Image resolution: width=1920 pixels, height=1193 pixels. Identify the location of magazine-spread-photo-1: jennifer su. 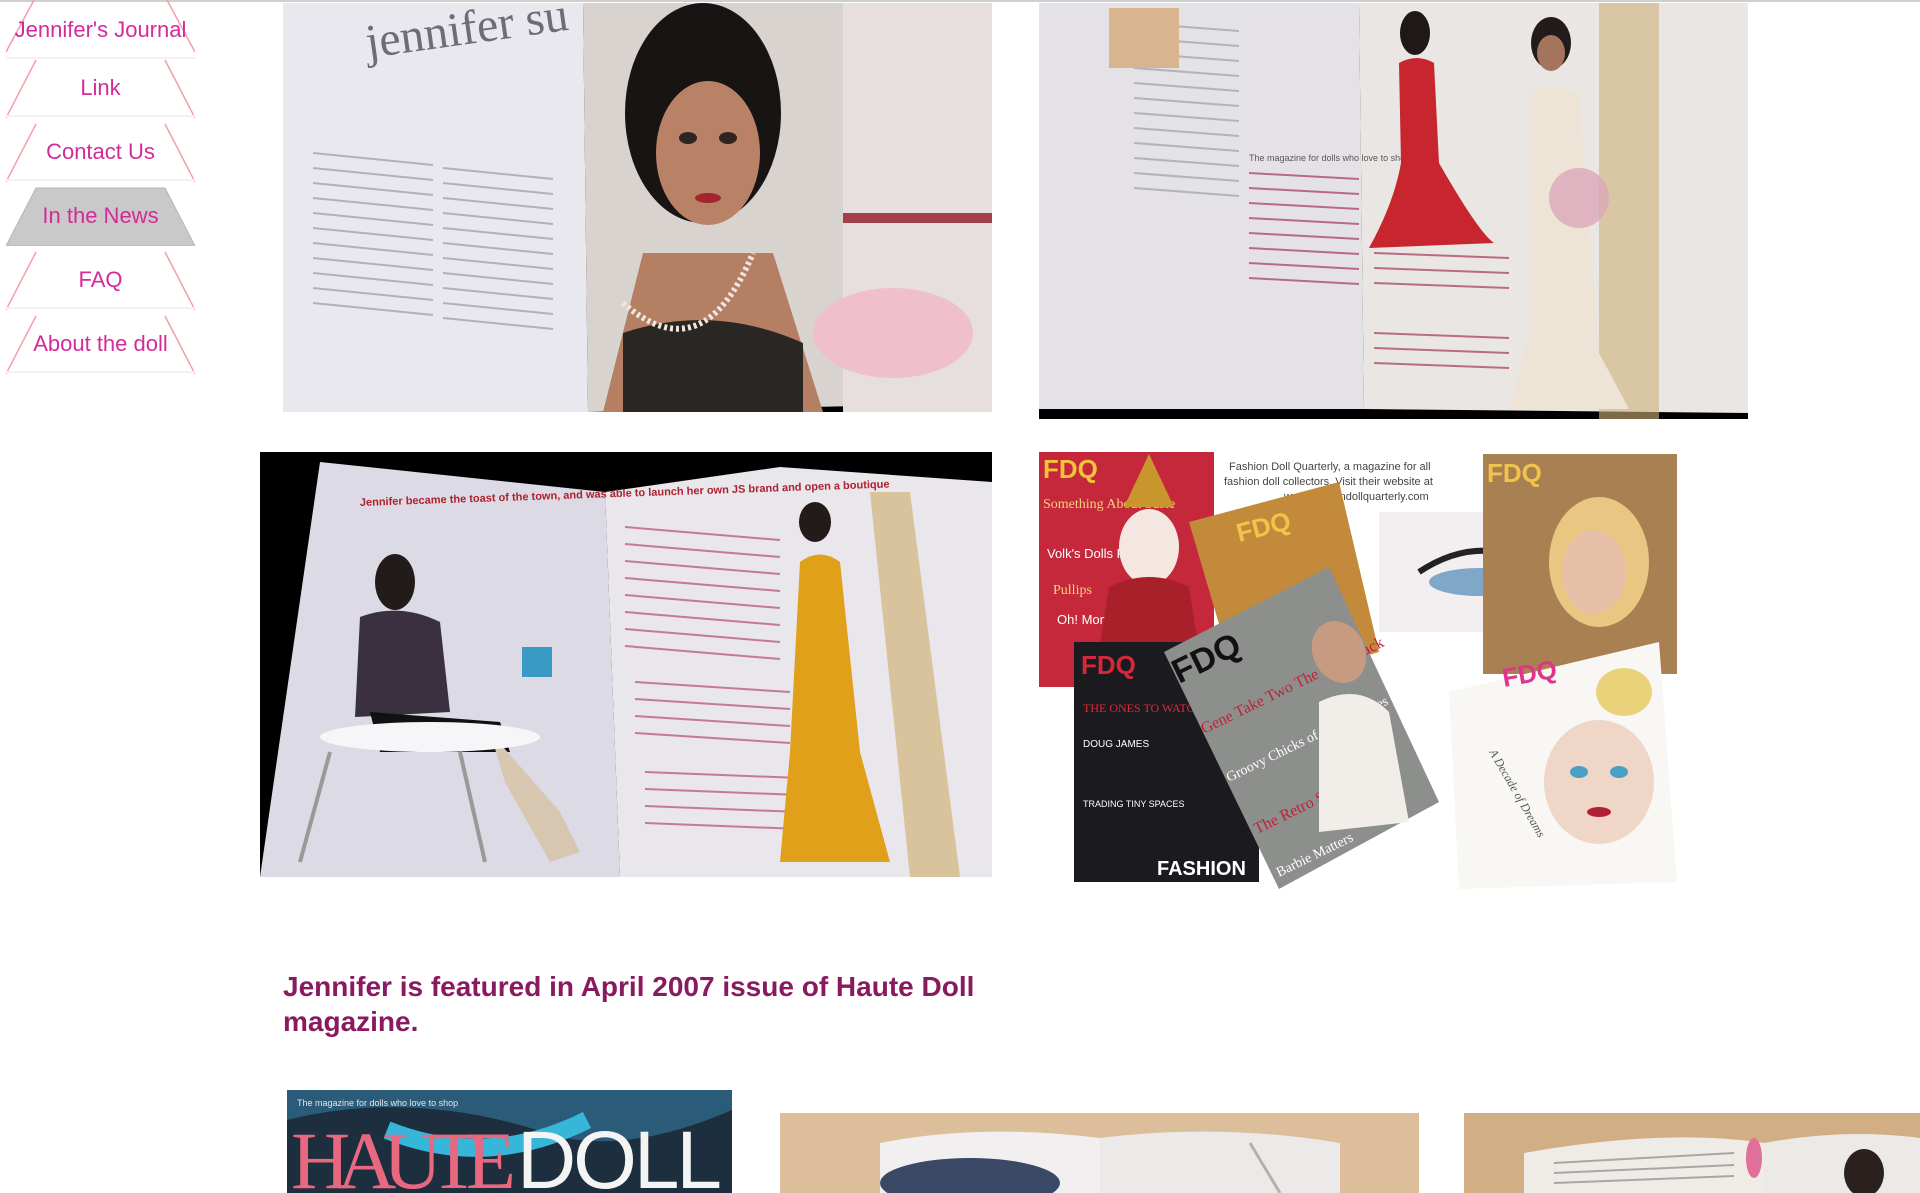
(637, 207).